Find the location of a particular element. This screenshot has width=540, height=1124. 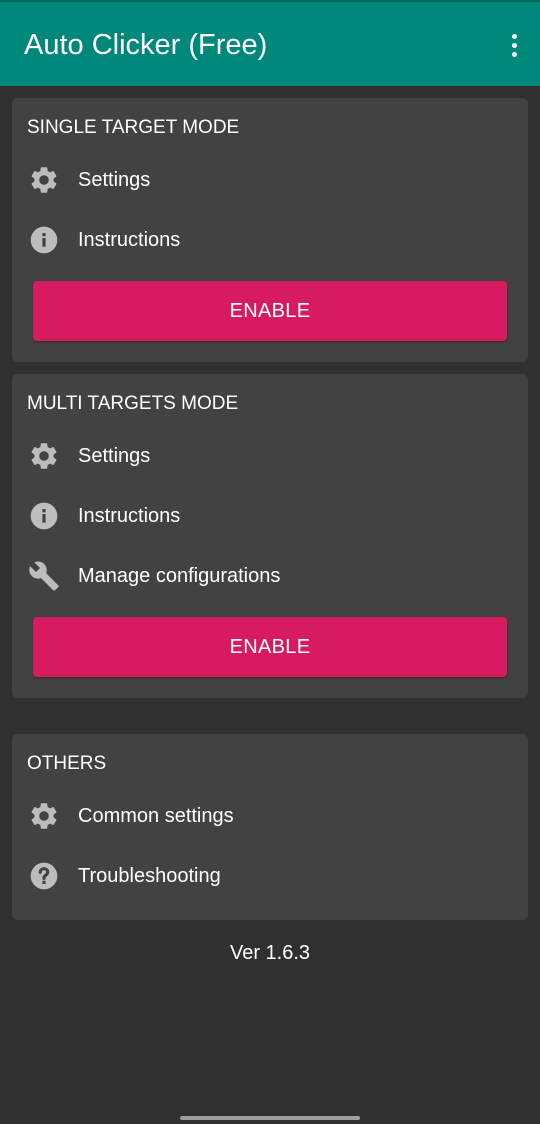

multi-targets-instructions-row: Instructions is located at coordinates (270, 516).